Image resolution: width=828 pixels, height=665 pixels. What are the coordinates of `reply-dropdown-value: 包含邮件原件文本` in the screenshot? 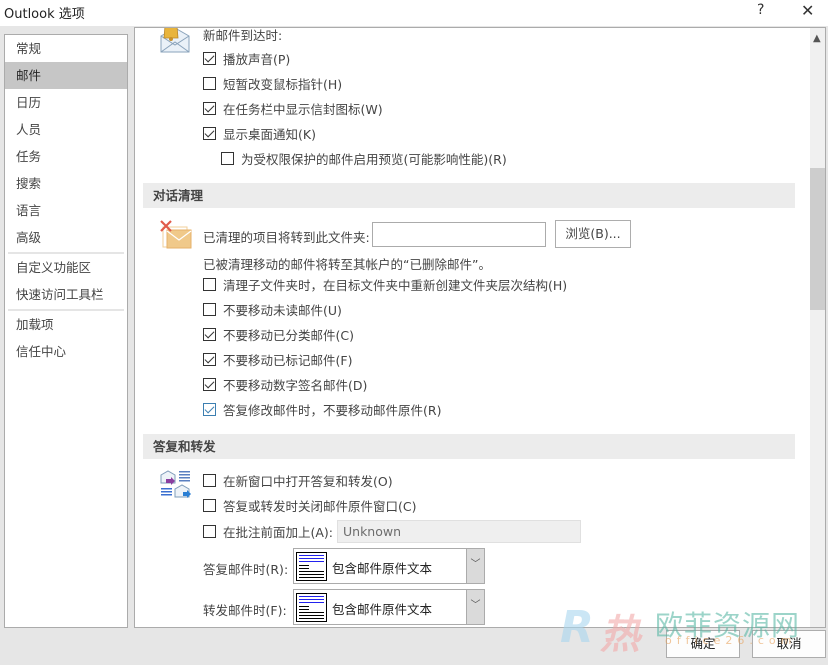 It's located at (382, 568).